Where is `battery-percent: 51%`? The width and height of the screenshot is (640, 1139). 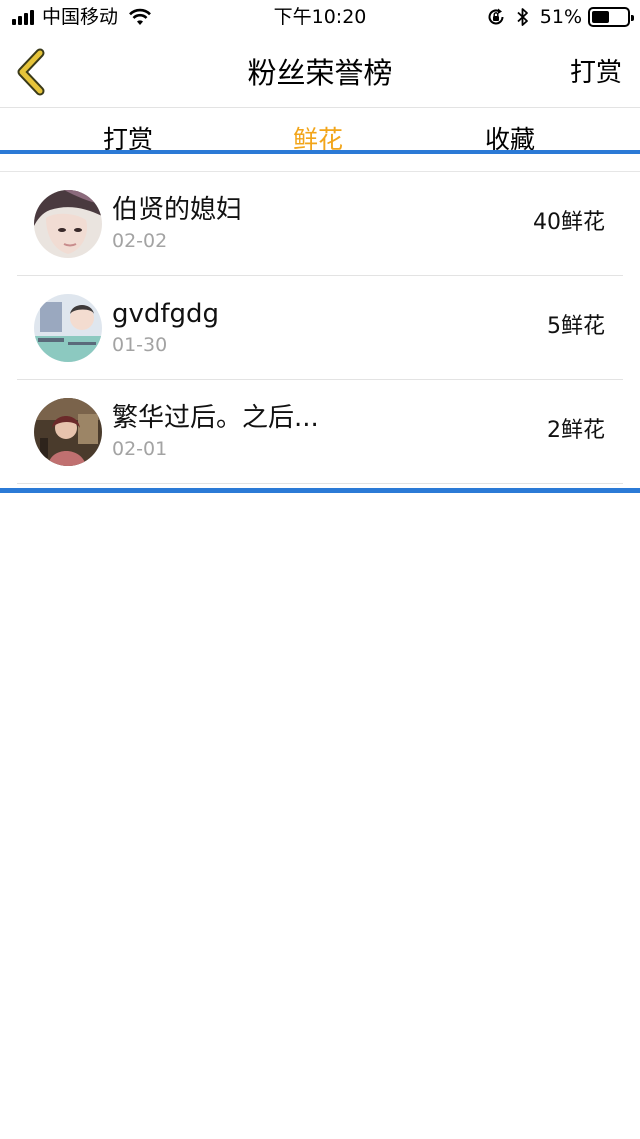
battery-percent: 51% is located at coordinates (560, 17).